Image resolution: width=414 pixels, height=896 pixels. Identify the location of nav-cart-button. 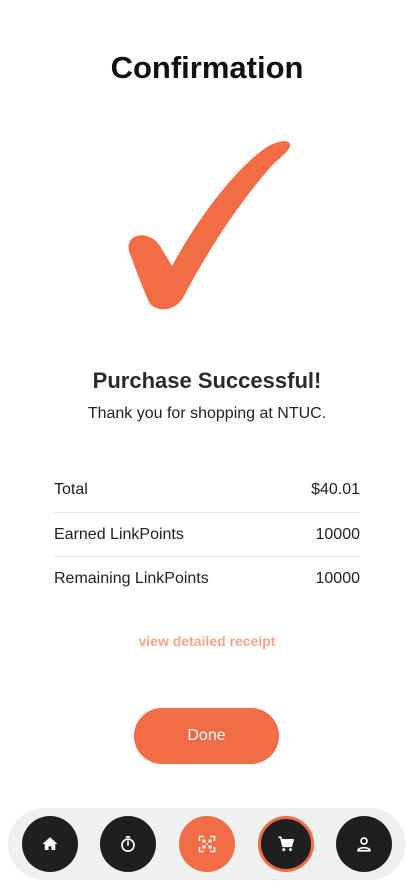
(286, 844).